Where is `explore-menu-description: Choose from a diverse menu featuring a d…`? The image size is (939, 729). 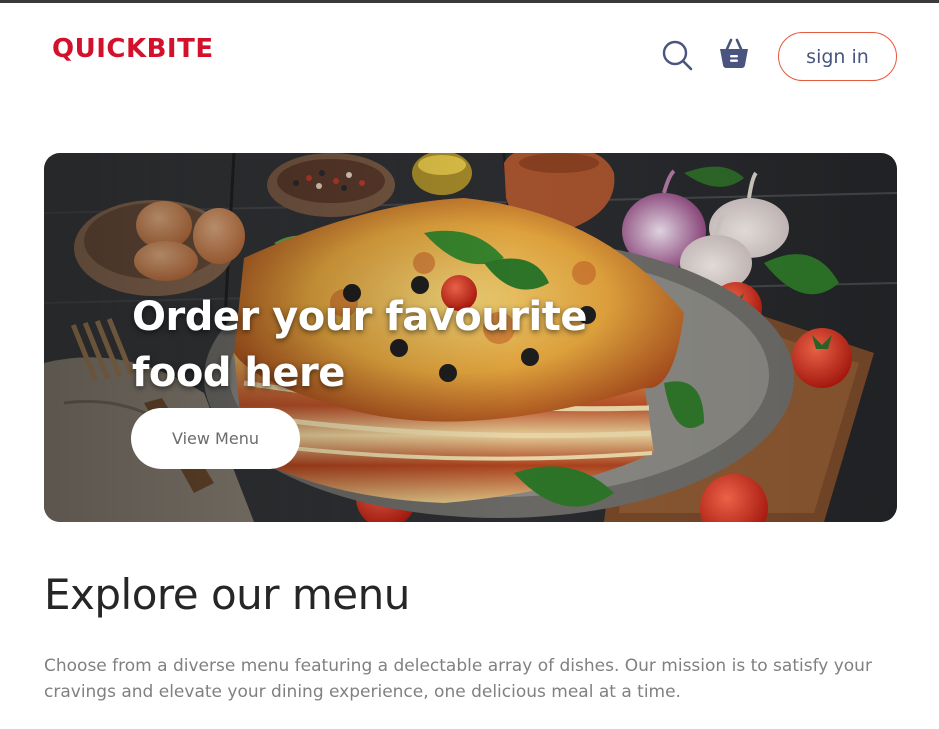
explore-menu-description: Choose from a diverse menu featuring a d… is located at coordinates (458, 679).